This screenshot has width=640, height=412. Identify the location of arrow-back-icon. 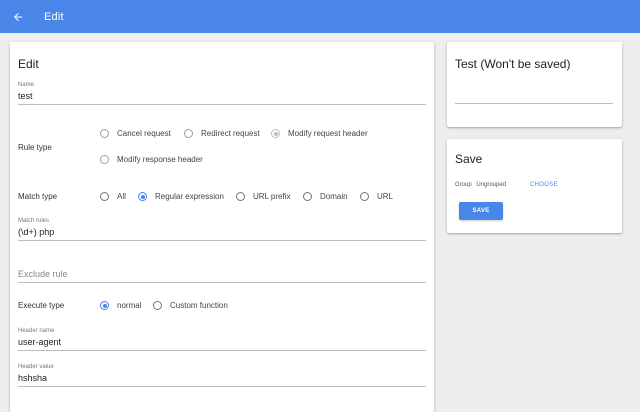
(18, 16).